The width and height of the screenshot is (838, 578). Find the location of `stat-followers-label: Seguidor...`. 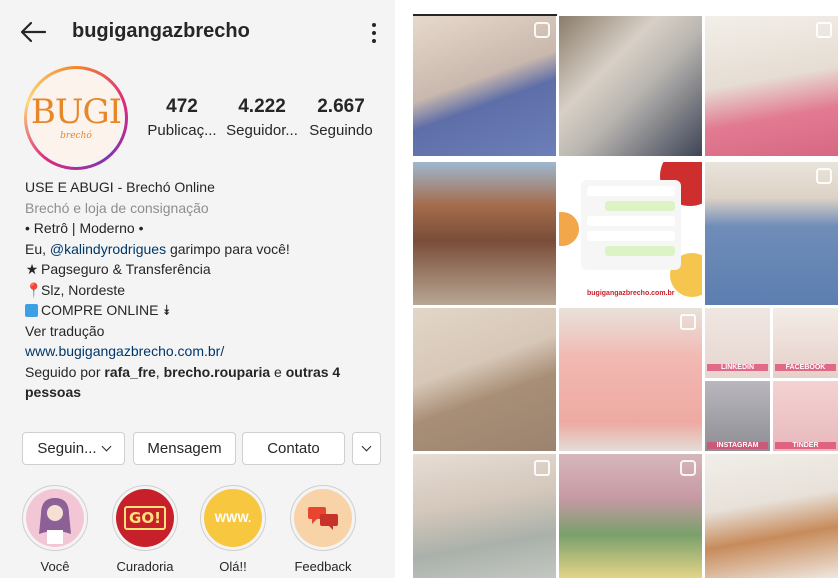

stat-followers-label: Seguidor... is located at coordinates (262, 130).